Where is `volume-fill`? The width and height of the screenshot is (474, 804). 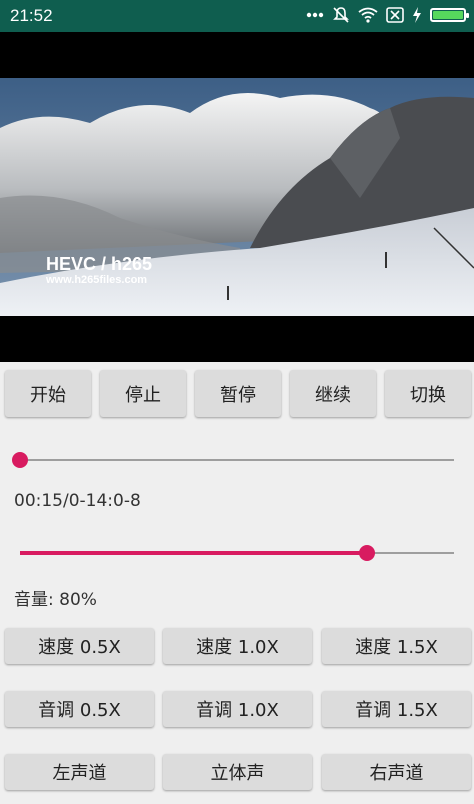
volume-fill is located at coordinates (194, 553).